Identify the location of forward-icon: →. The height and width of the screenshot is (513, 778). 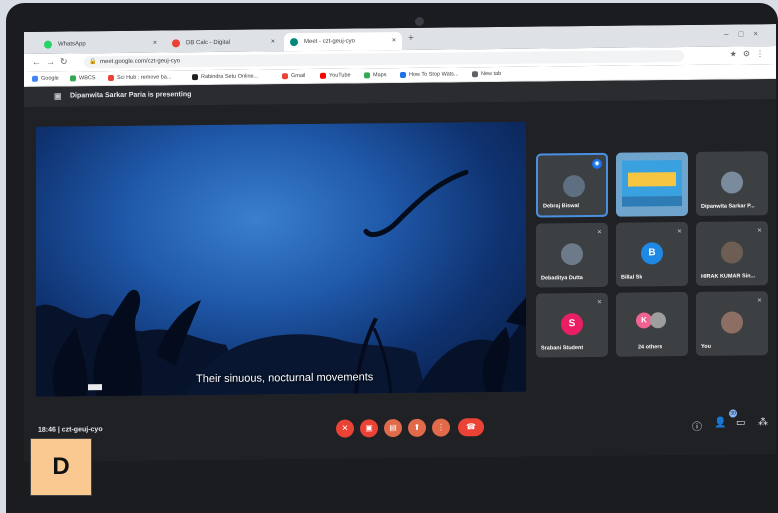
(50, 62).